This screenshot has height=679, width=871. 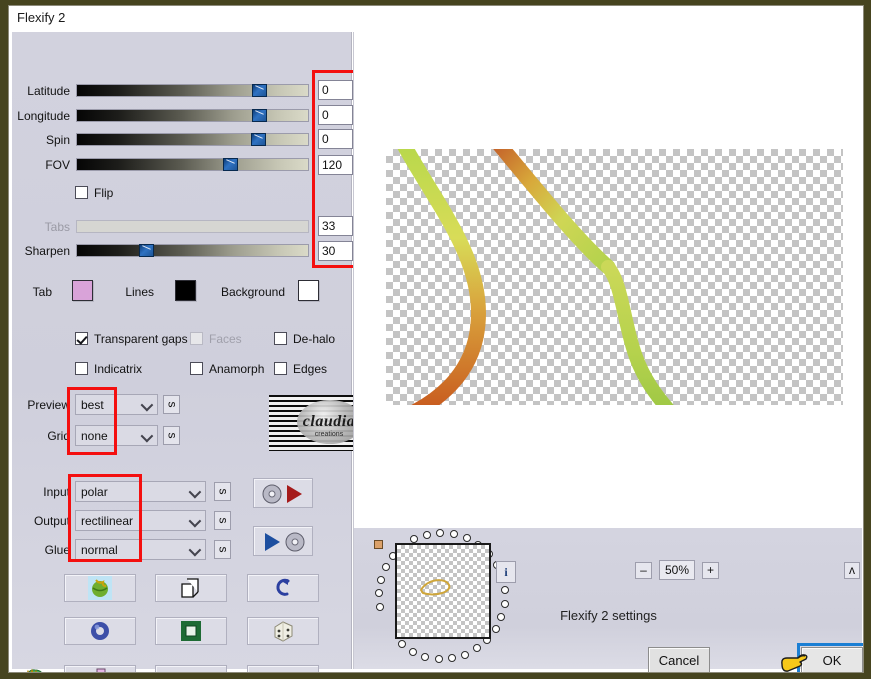 I want to click on combo-value-input: polar, so click(x=94, y=492).